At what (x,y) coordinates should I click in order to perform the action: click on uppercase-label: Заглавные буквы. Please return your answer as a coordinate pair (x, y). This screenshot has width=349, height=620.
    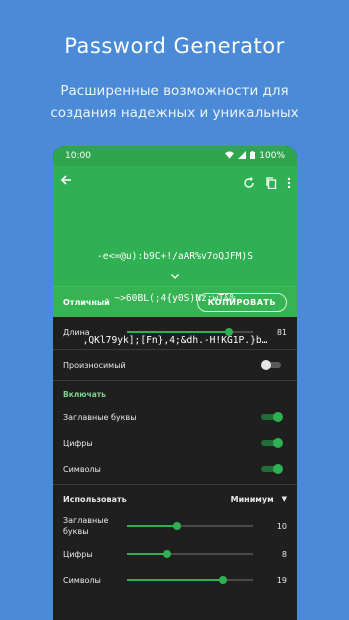
    Looking at the image, I should click on (100, 417).